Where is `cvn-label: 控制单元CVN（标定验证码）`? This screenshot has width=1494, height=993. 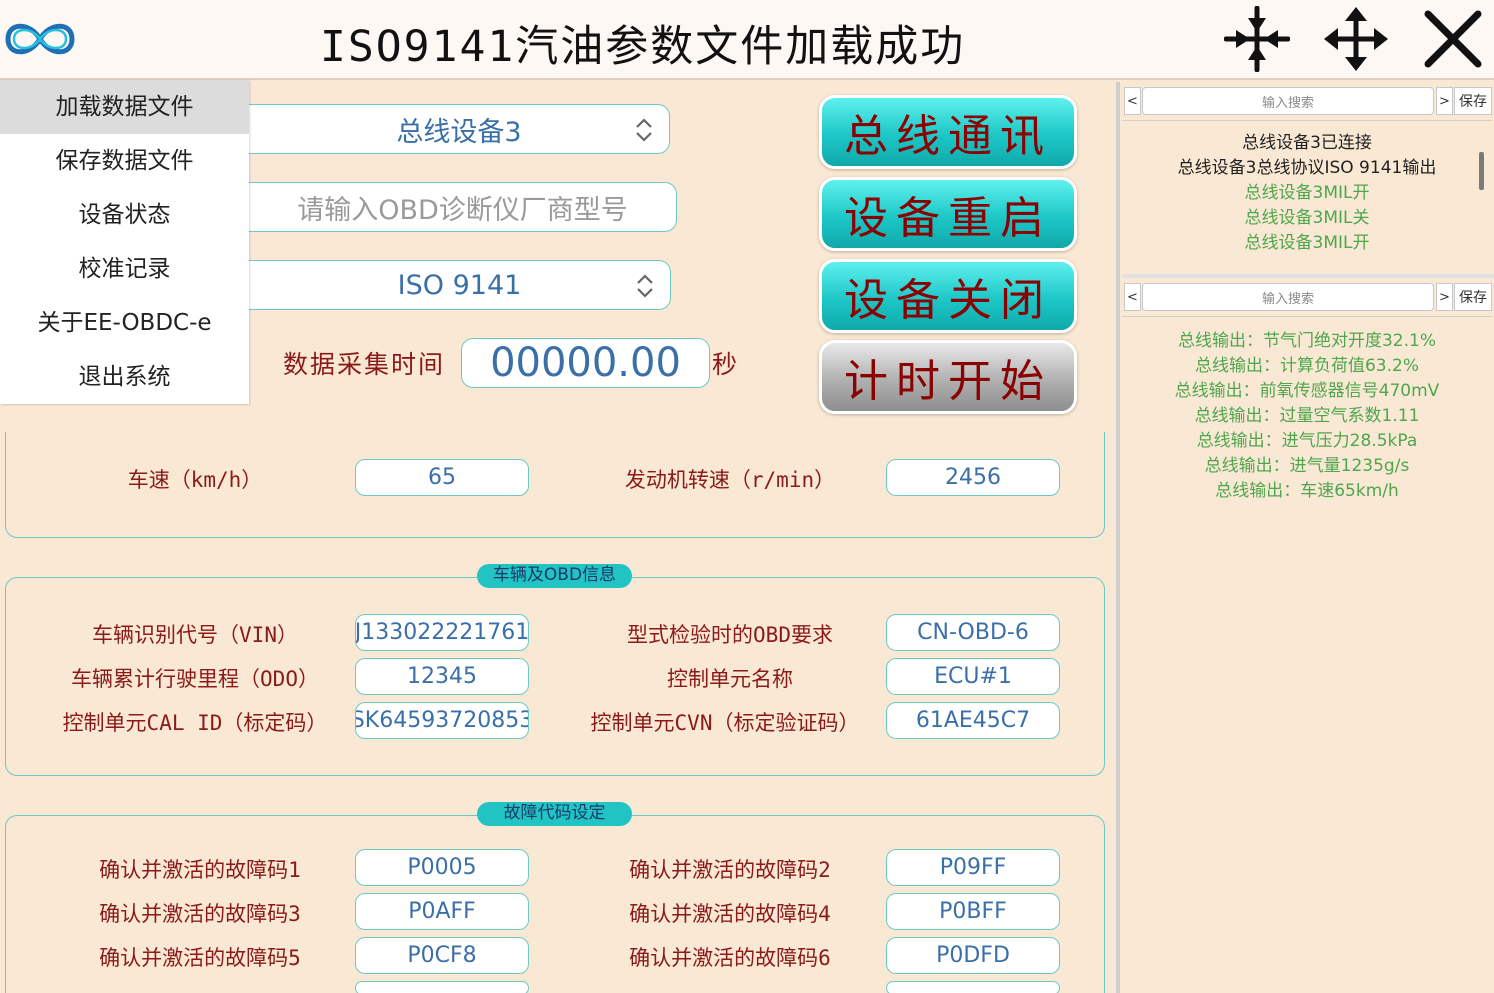 cvn-label: 控制单元CVN（标定验证码） is located at coordinates (725, 723).